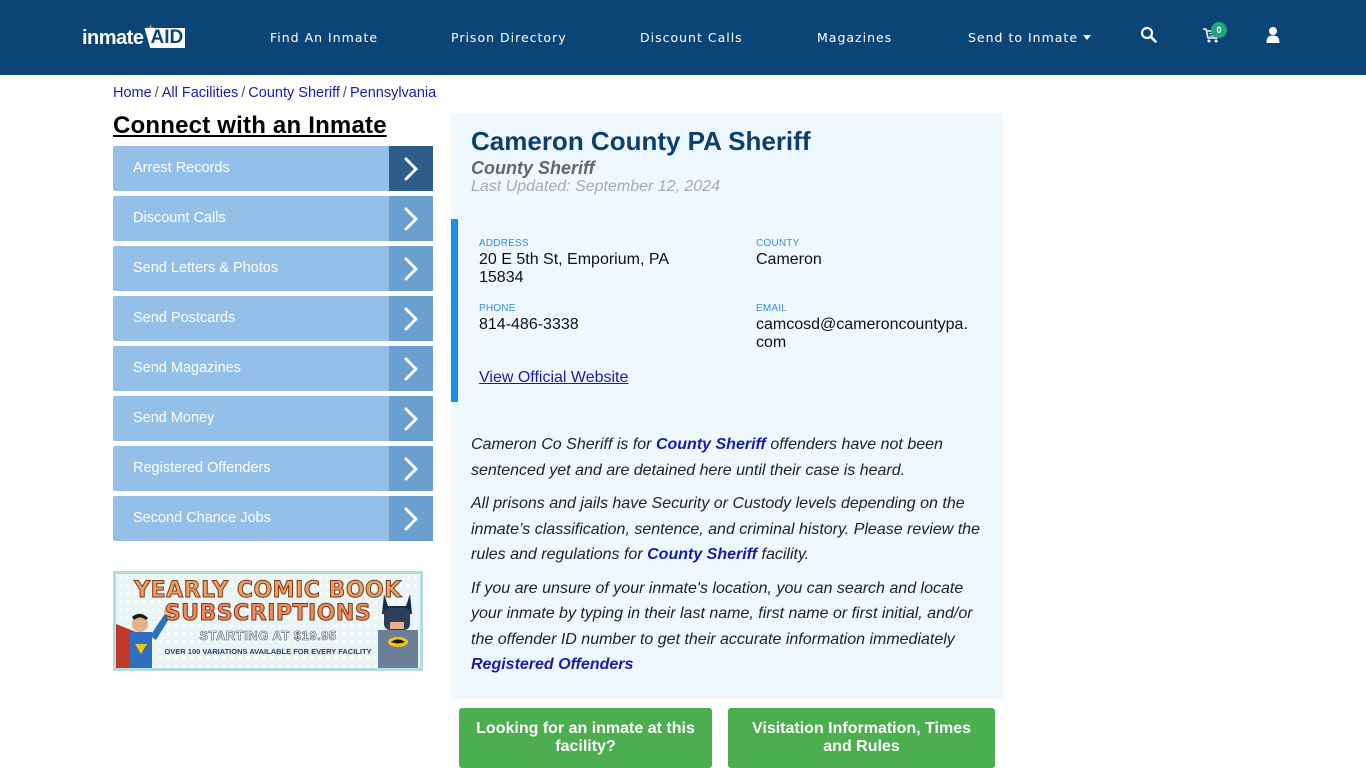 The width and height of the screenshot is (1366, 768). Describe the element at coordinates (113, 38) in the screenshot. I see `logo-text-inmate: inmate` at that location.